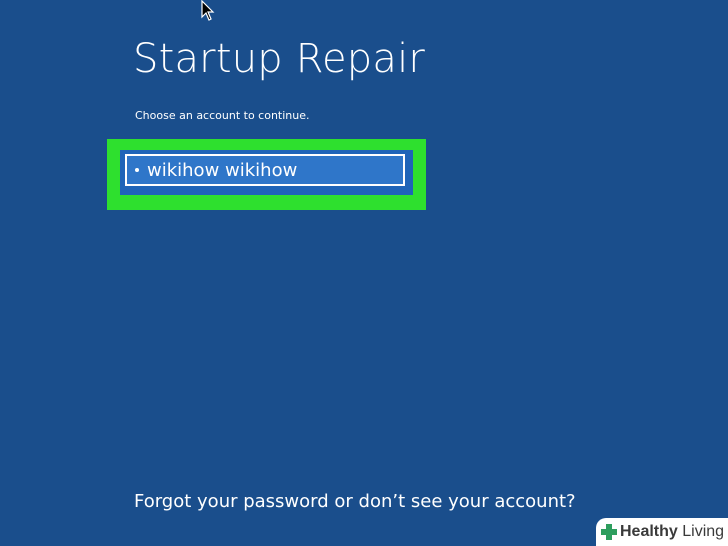  Describe the element at coordinates (208, 10) in the screenshot. I see `mouse-pointer-icon` at that location.